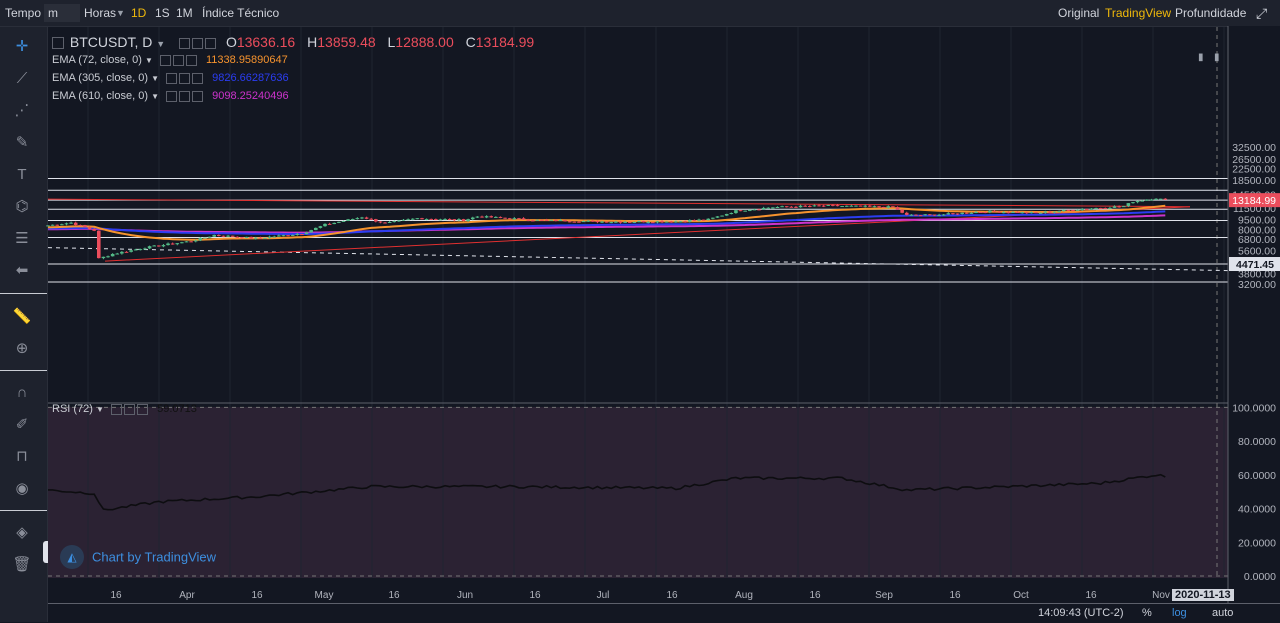 The height and width of the screenshot is (623, 1280). I want to click on ema305-name: EMA (305, close, 0), so click(100, 78).